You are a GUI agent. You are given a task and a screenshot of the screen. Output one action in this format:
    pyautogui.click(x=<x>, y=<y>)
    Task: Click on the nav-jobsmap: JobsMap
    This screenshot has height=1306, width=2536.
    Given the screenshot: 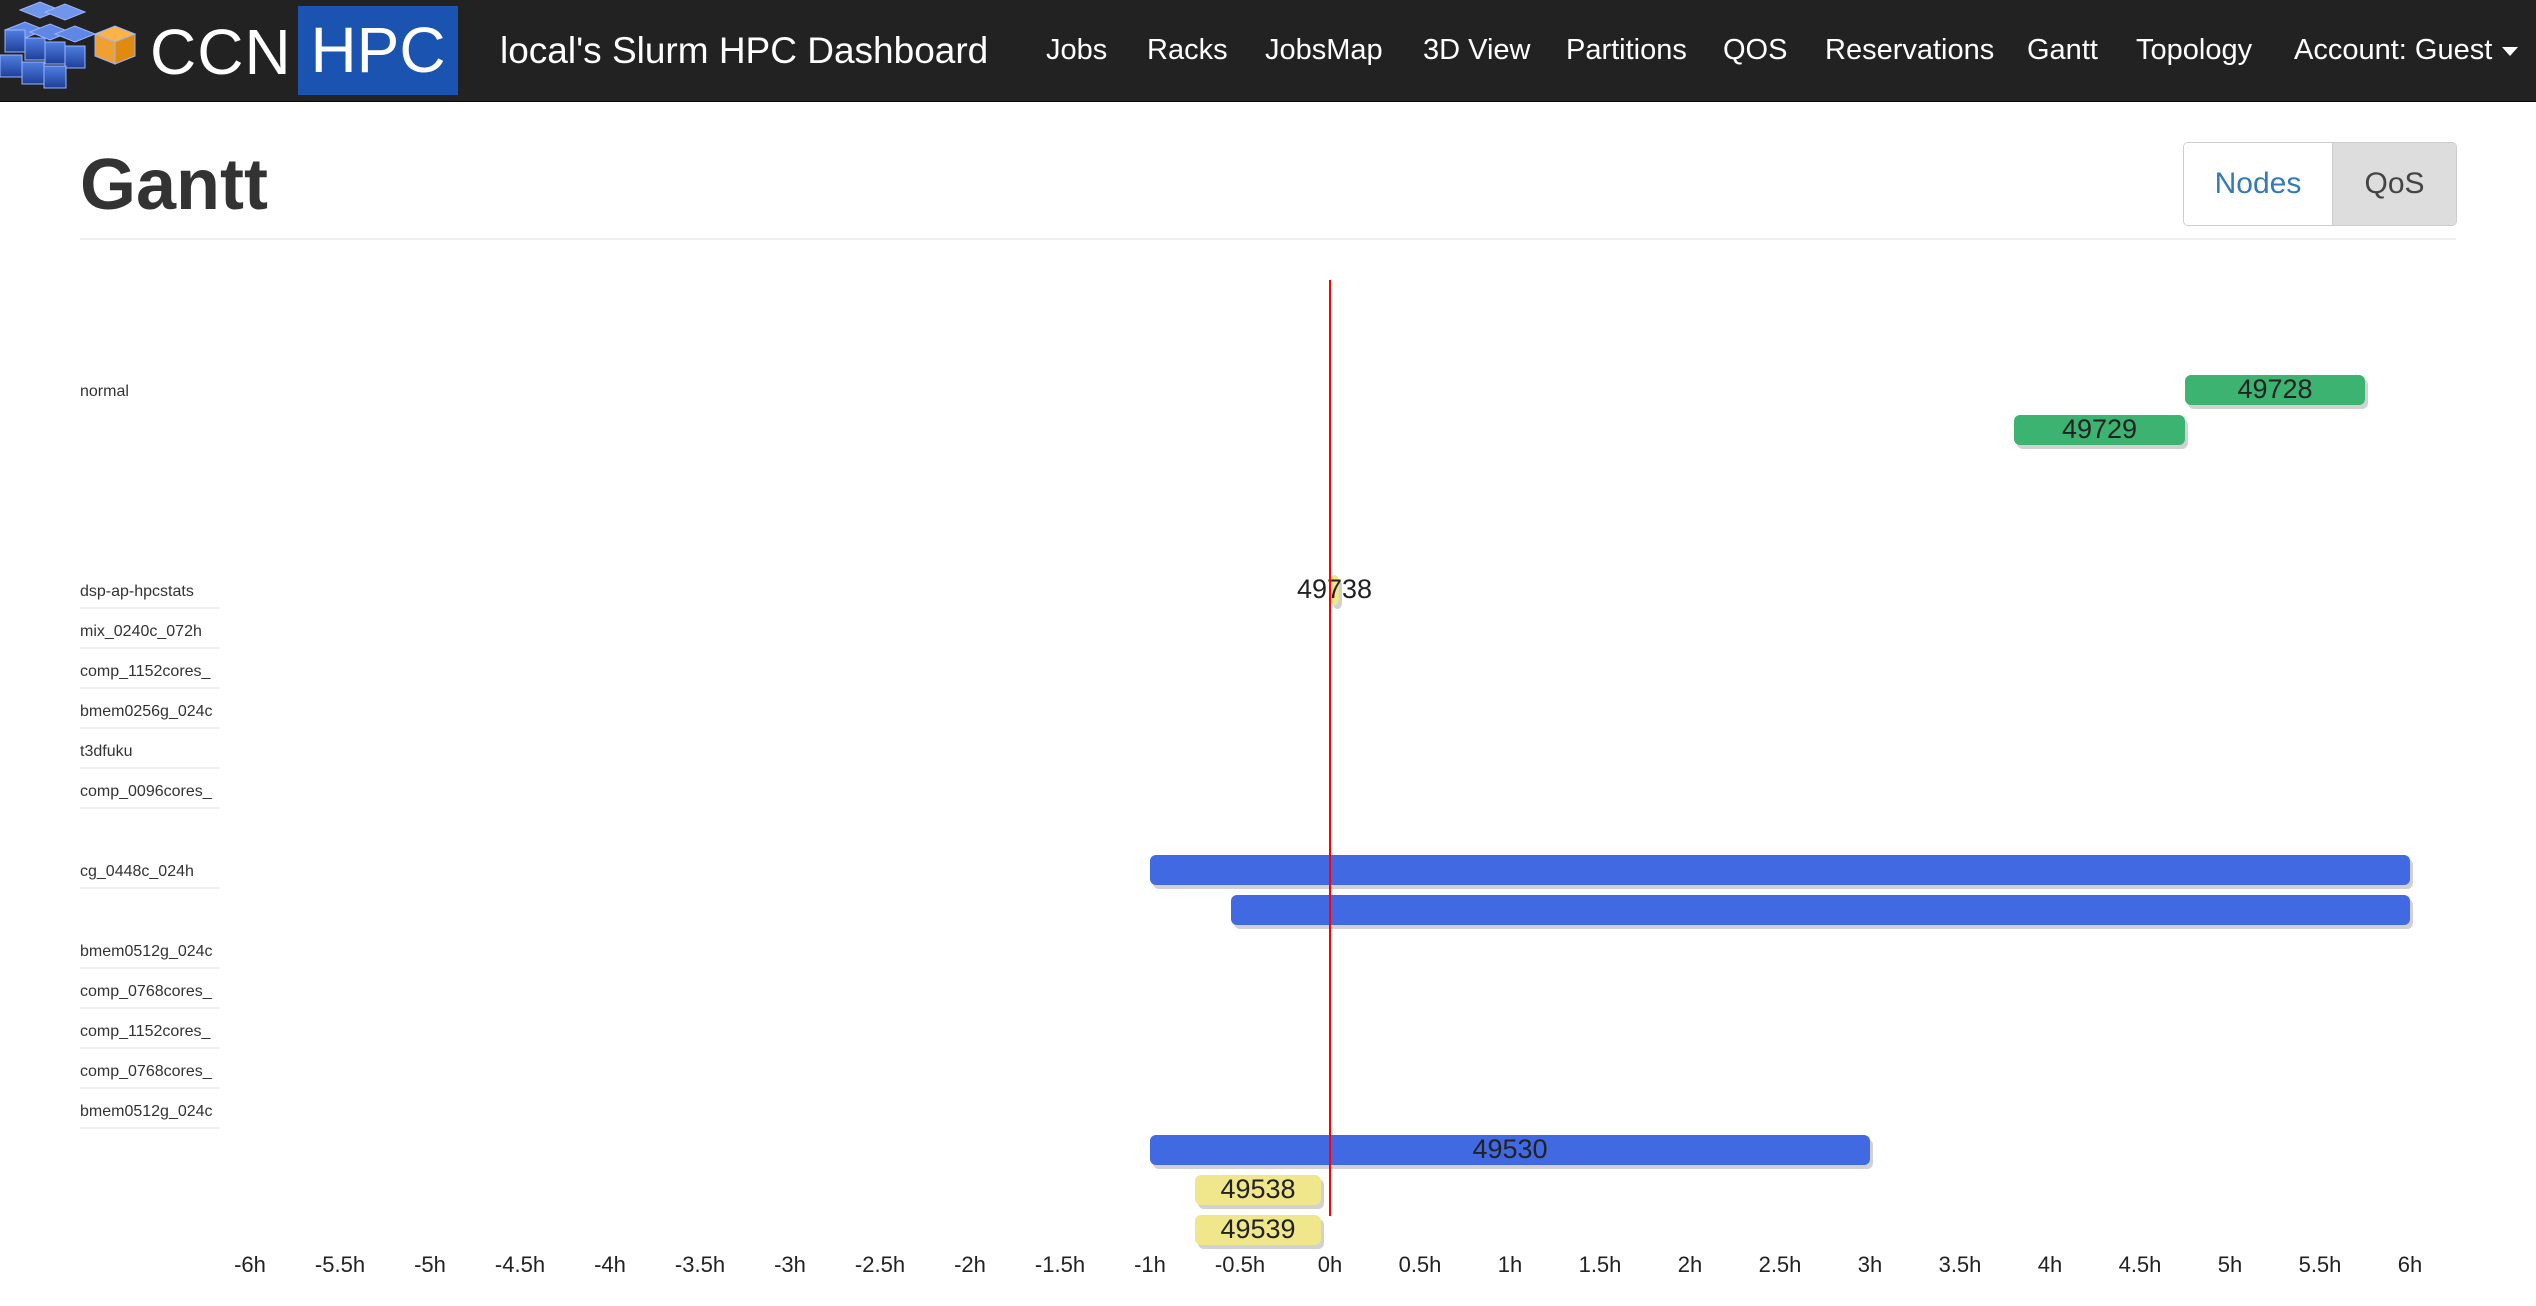 What is the action you would take?
    pyautogui.click(x=1324, y=50)
    